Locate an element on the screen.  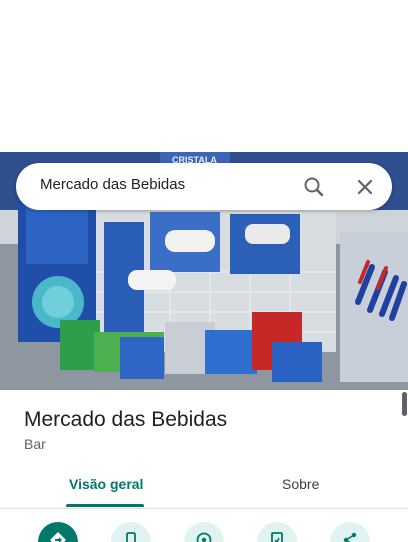
start-navigation-button is located at coordinates (204, 532).